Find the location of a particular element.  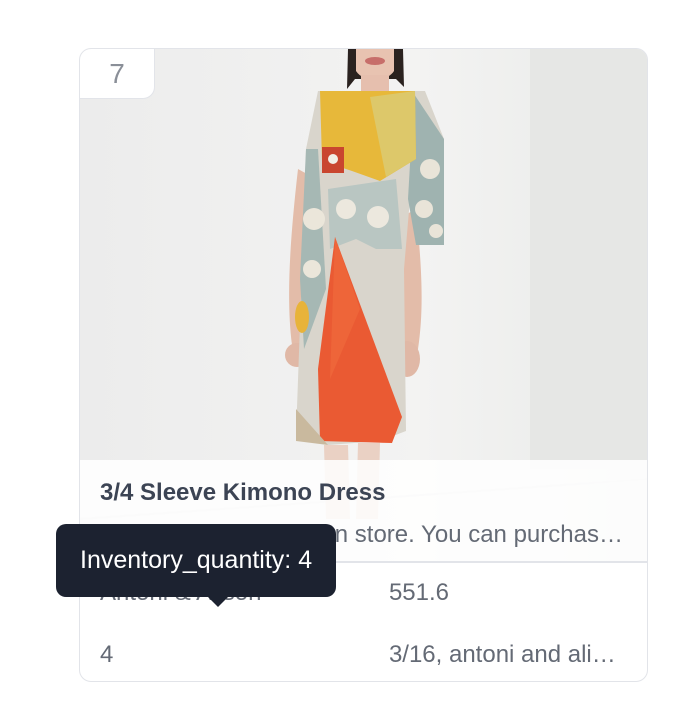

card-index-badge: 7 is located at coordinates (117, 74).